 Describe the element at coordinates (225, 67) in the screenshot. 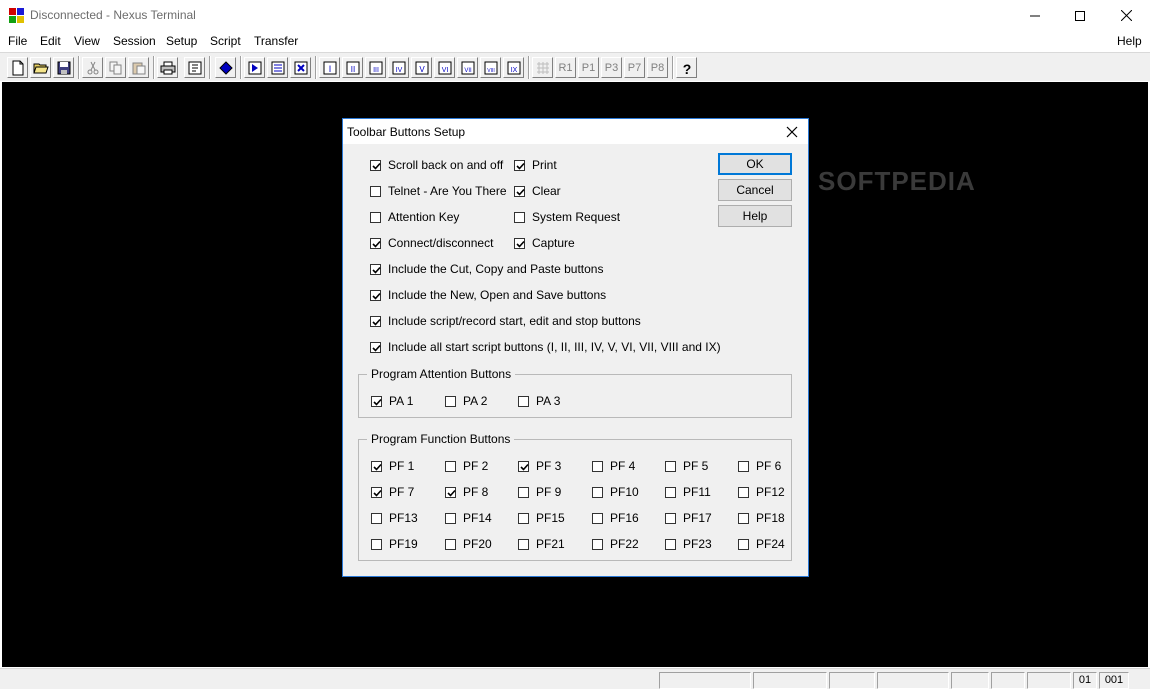

I see `connect-button` at that location.